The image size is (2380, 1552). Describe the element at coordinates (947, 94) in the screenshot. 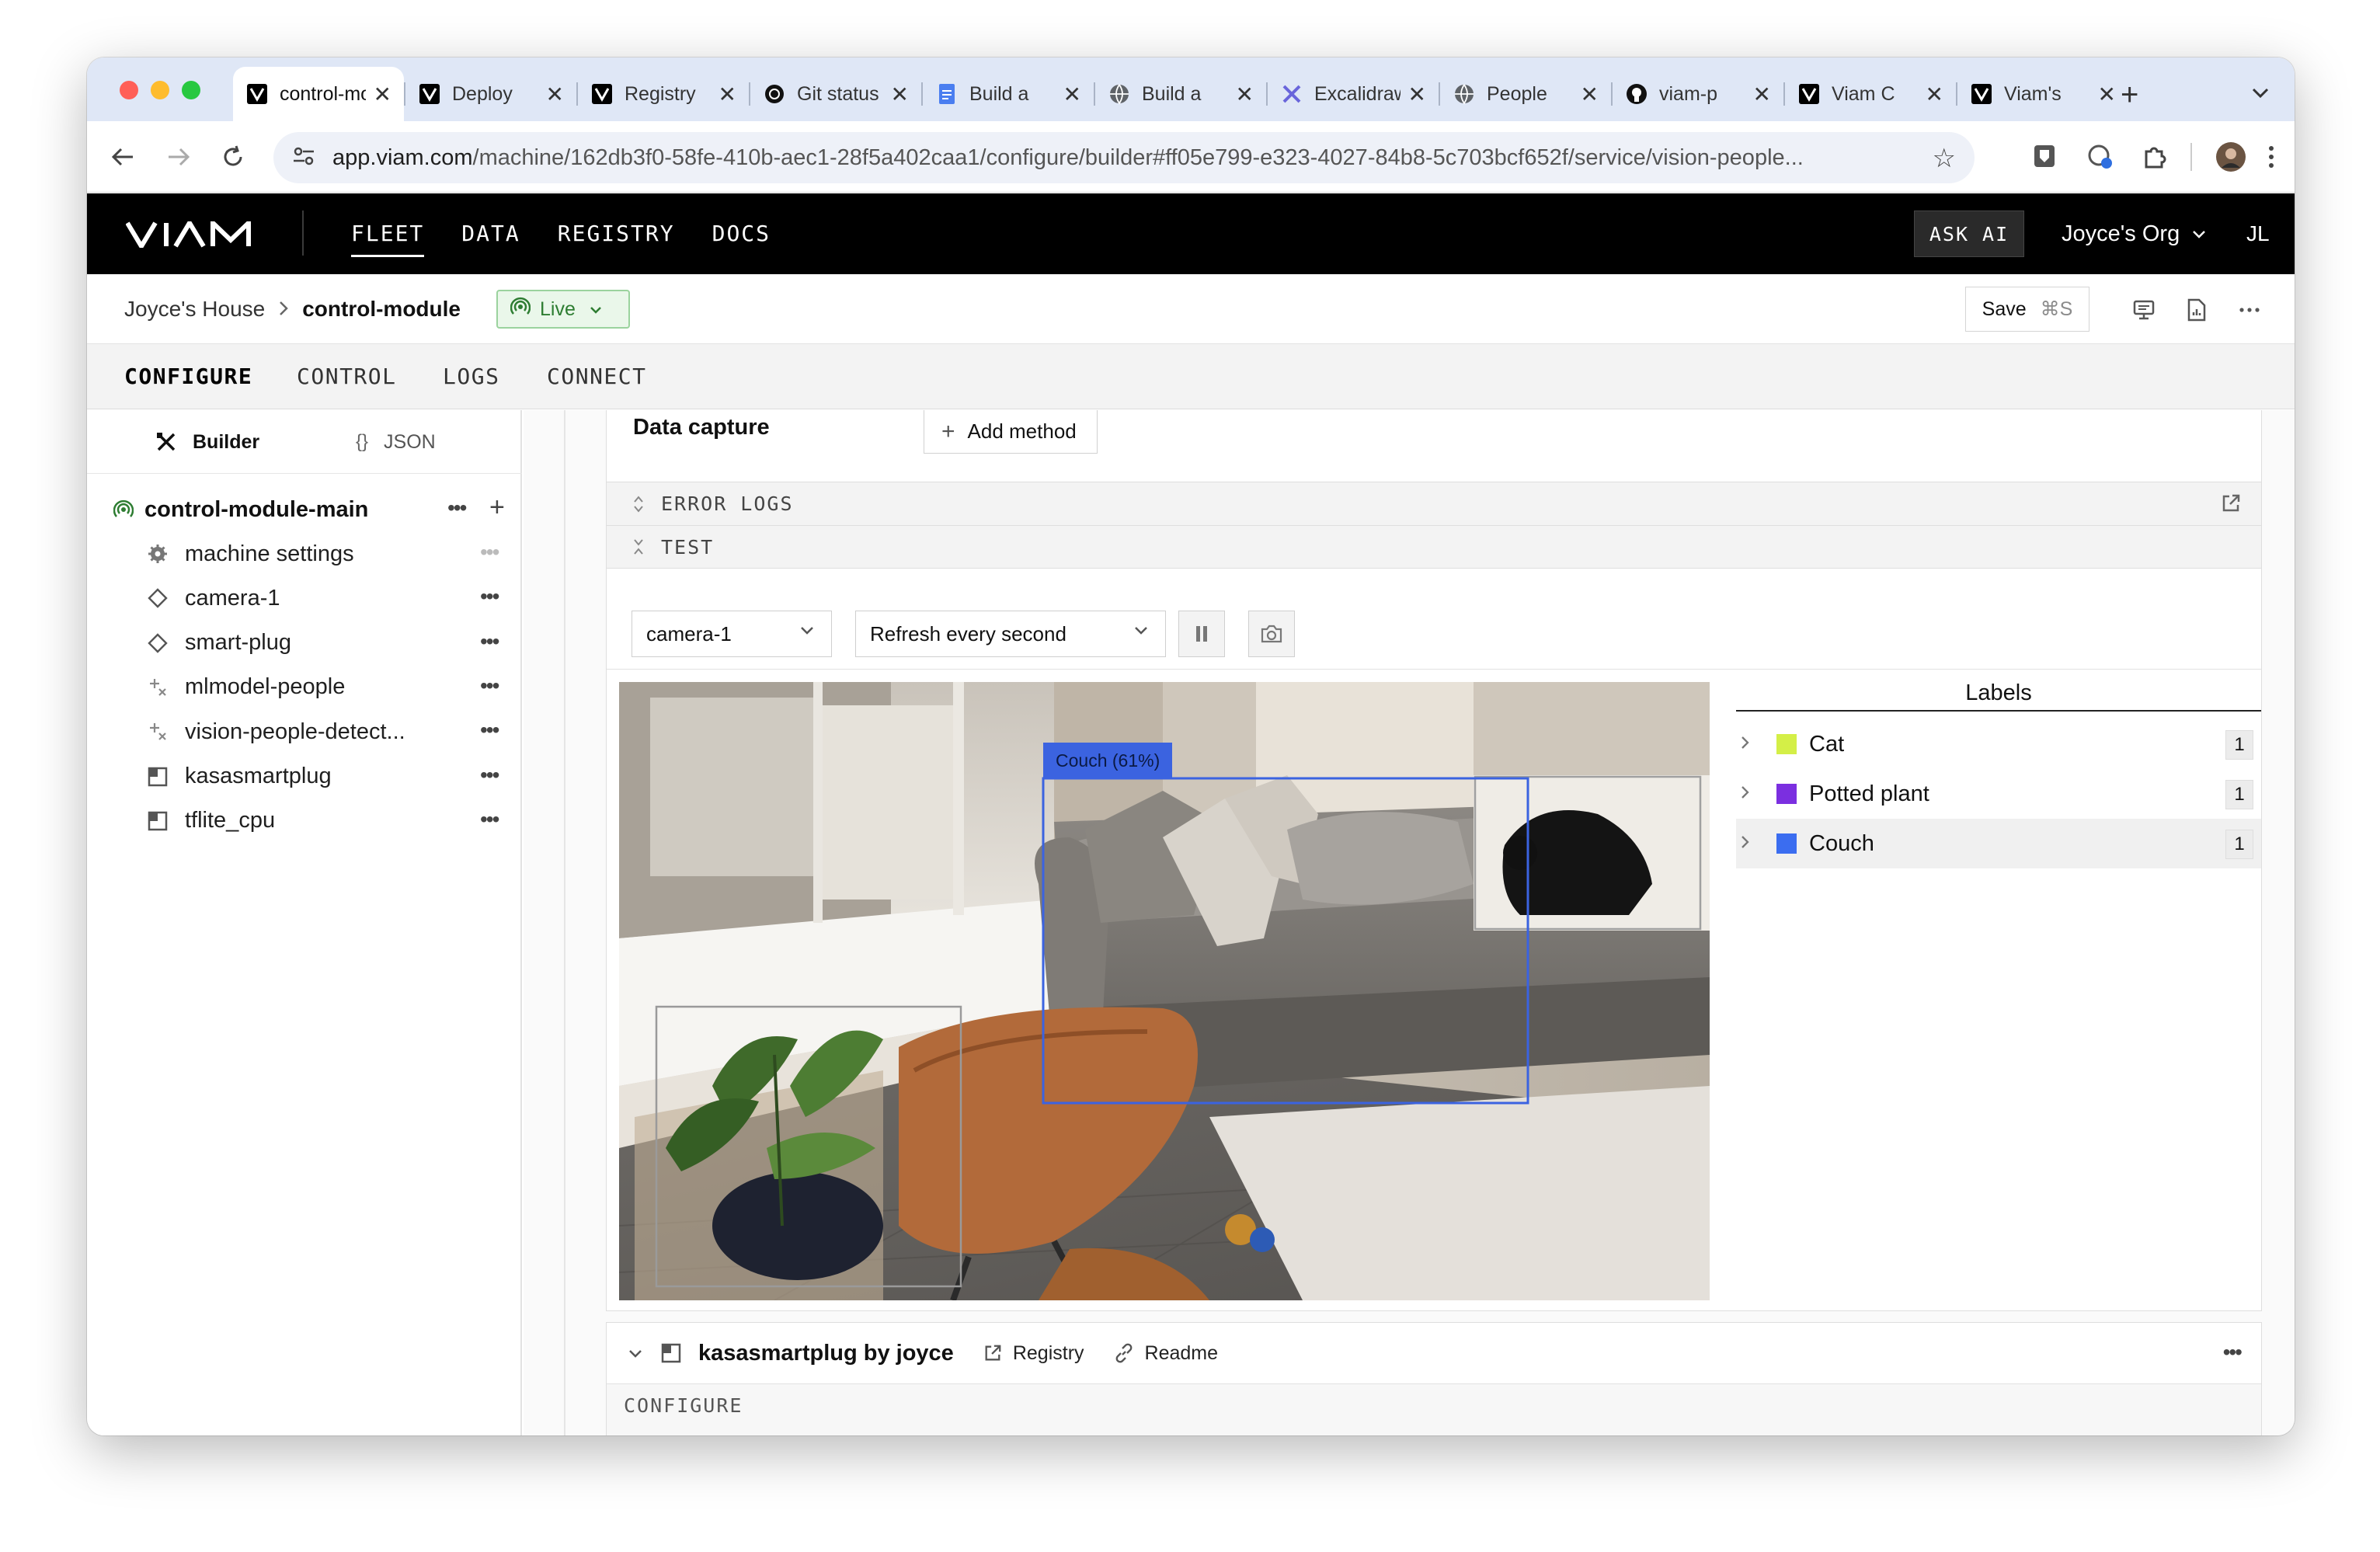

I see `docs-icon` at that location.